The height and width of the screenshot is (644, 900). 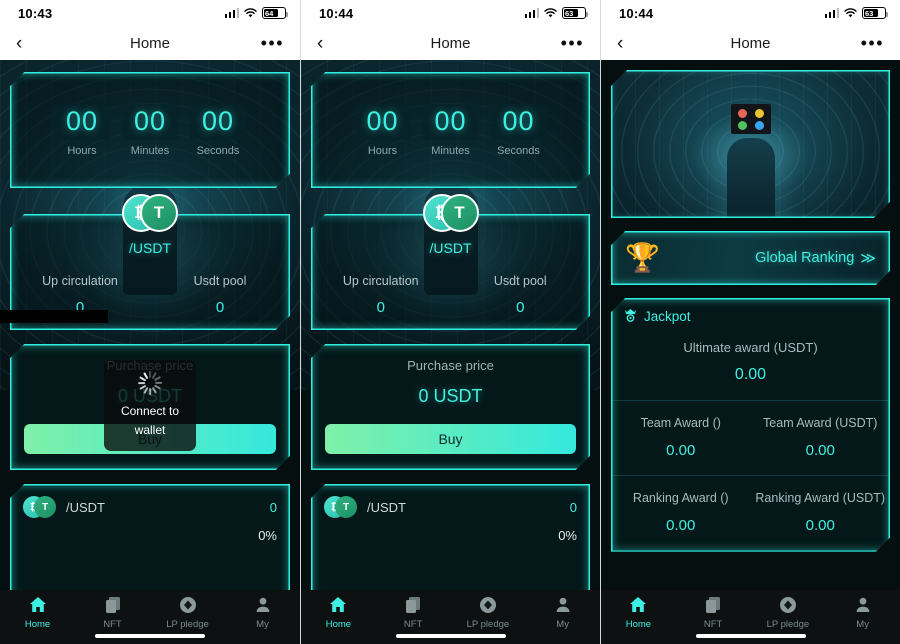 What do you see at coordinates (269, 13) in the screenshot?
I see `battery-level: 64` at bounding box center [269, 13].